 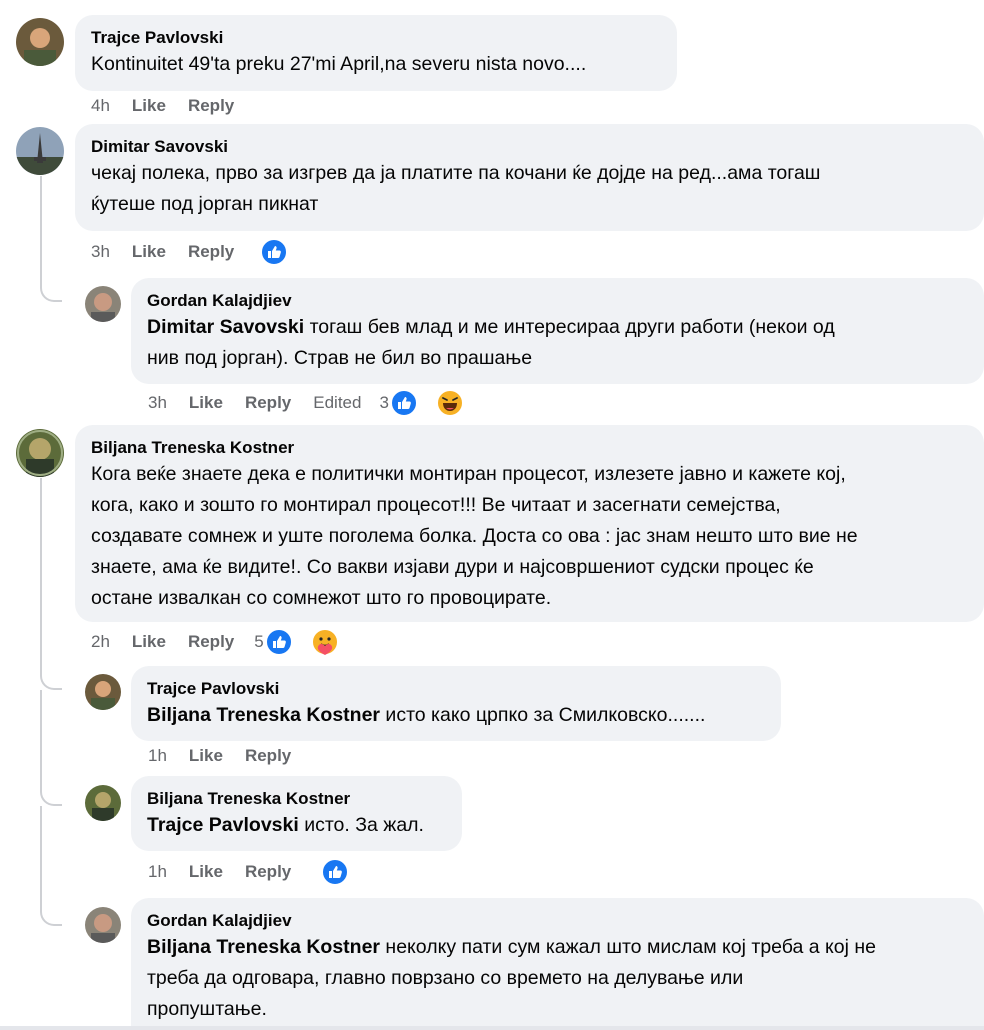 What do you see at coordinates (361, 825) in the screenshot?
I see `comment-text: исто. За жал.` at bounding box center [361, 825].